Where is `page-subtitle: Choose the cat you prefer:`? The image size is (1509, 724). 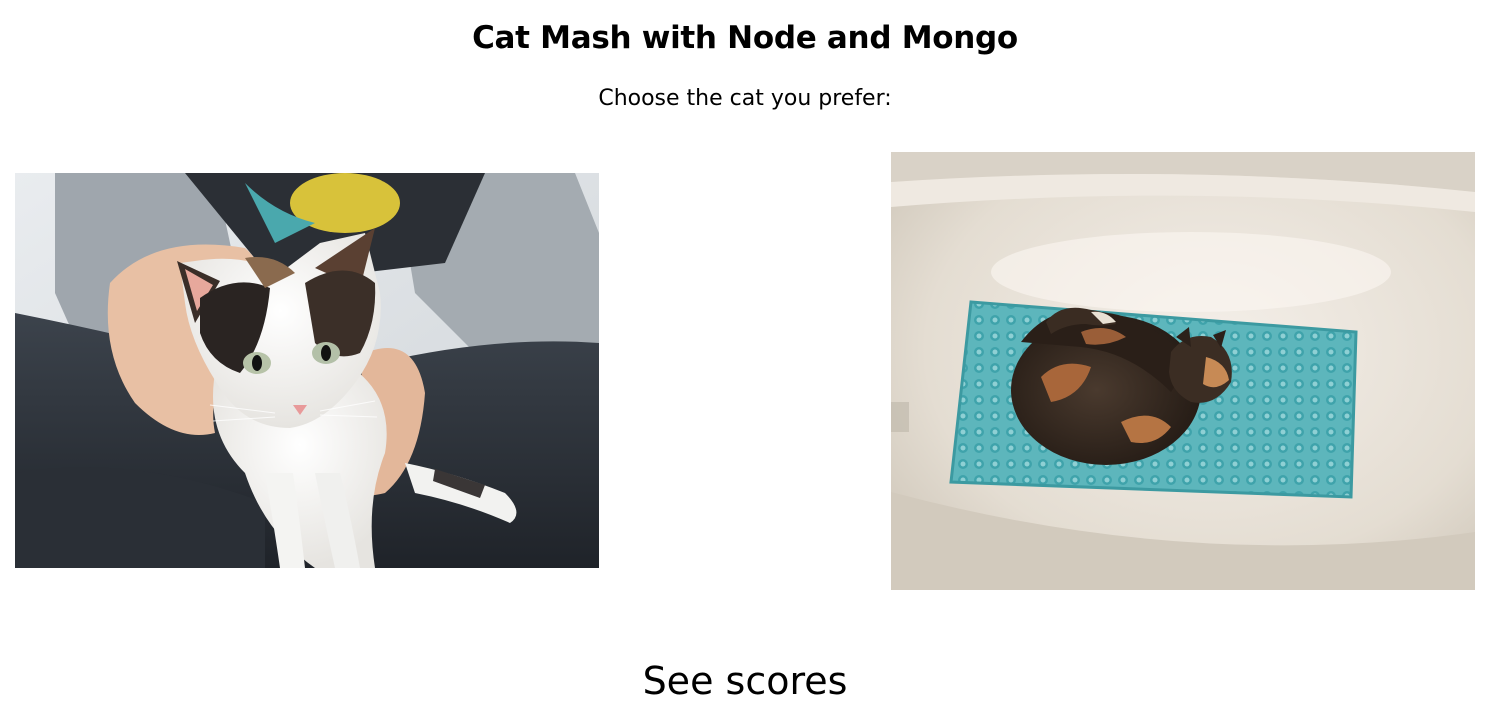 page-subtitle: Choose the cat you prefer: is located at coordinates (745, 98).